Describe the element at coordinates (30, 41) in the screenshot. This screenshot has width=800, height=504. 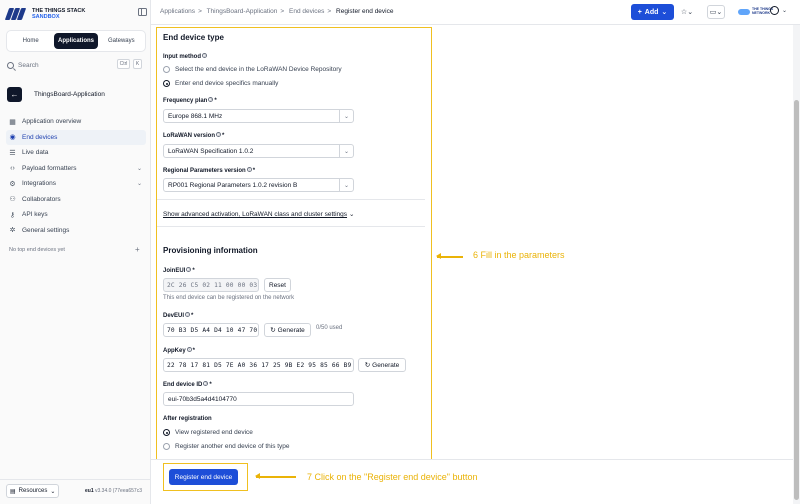
I see `tab-home: Home` at that location.